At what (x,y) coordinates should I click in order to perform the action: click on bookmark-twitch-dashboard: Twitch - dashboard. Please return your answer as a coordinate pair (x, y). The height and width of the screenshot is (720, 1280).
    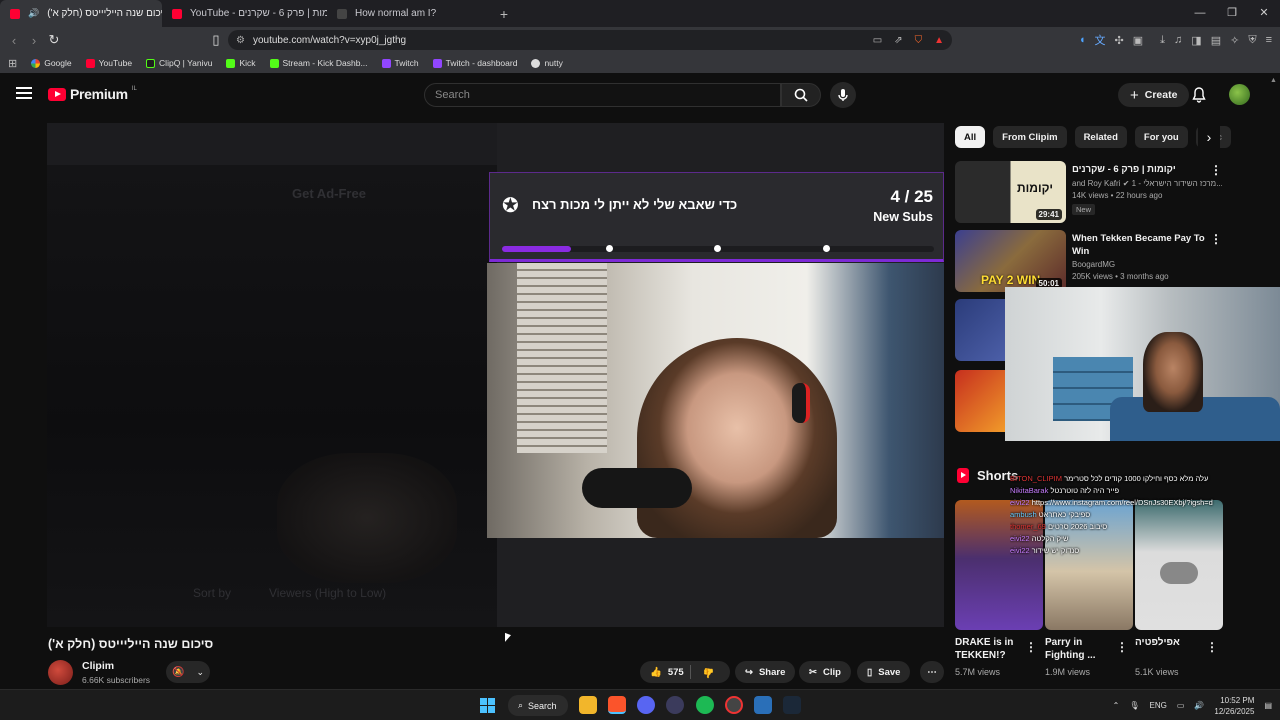
    Looking at the image, I should click on (474, 63).